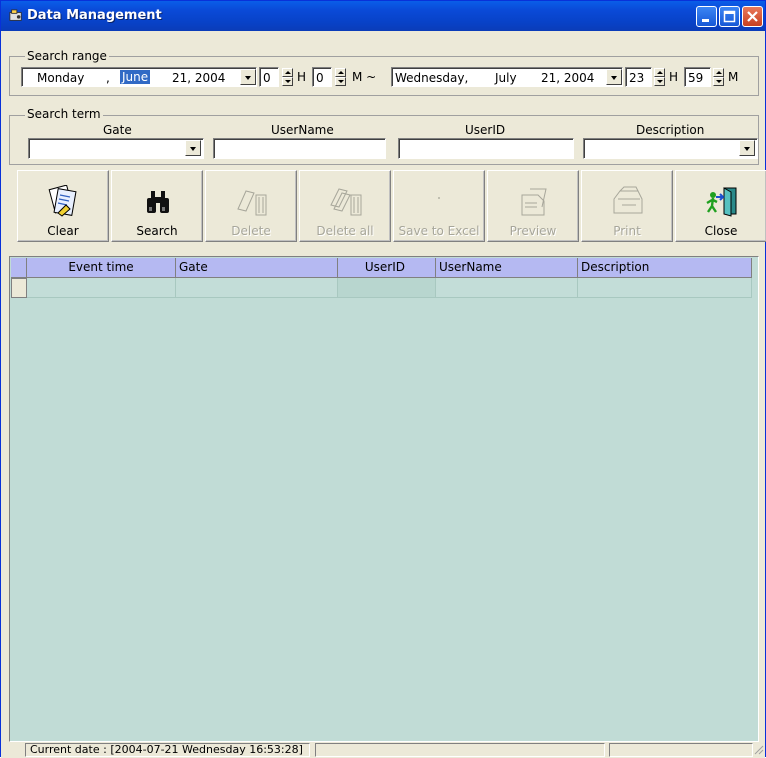  What do you see at coordinates (670, 130) in the screenshot?
I see `description-label: Description` at bounding box center [670, 130].